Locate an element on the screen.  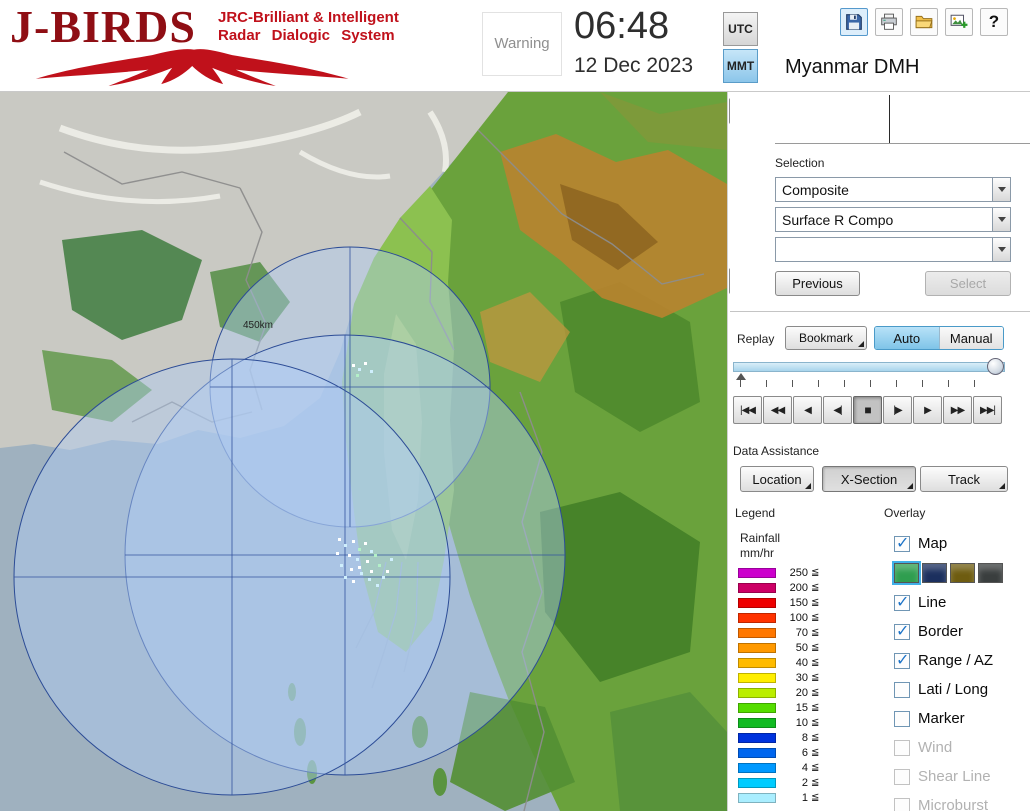
bookmark-button: Bookmark is located at coordinates (826, 338).